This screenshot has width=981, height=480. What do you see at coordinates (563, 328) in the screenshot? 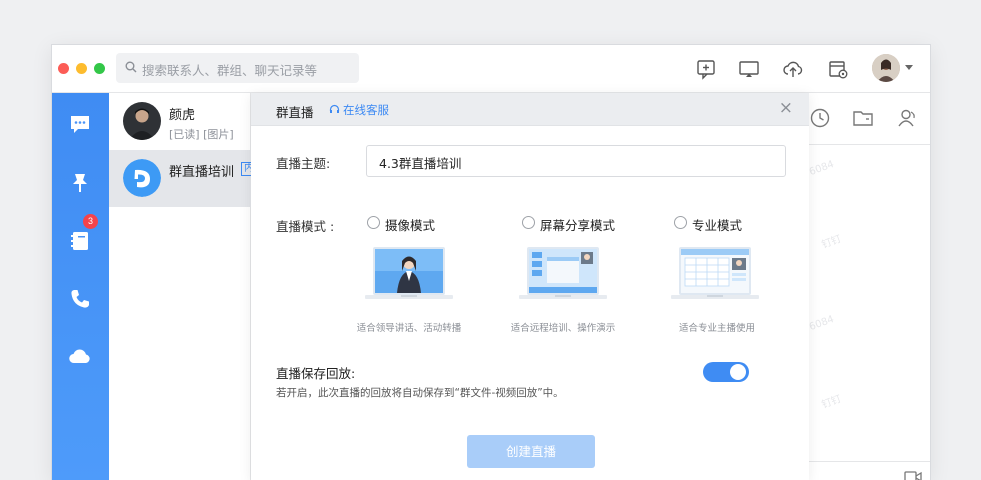
I see `mode-caption: 适合远程培训、操作演示` at bounding box center [563, 328].